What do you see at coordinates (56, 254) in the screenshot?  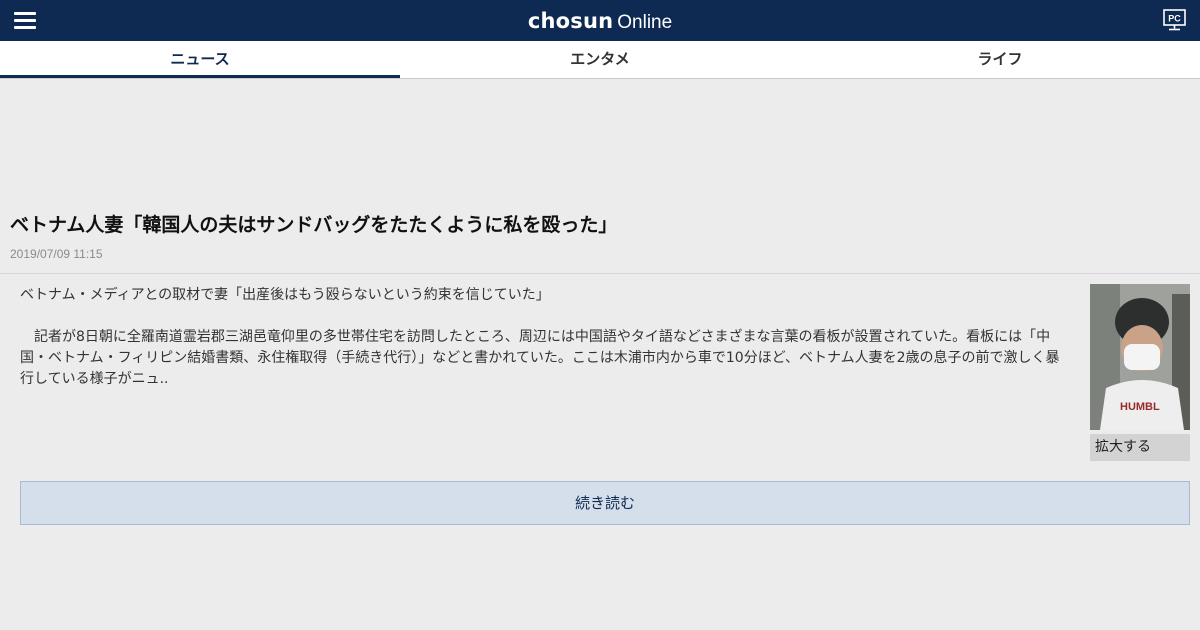 I see `article-date: 2019/07/09 11:15` at bounding box center [56, 254].